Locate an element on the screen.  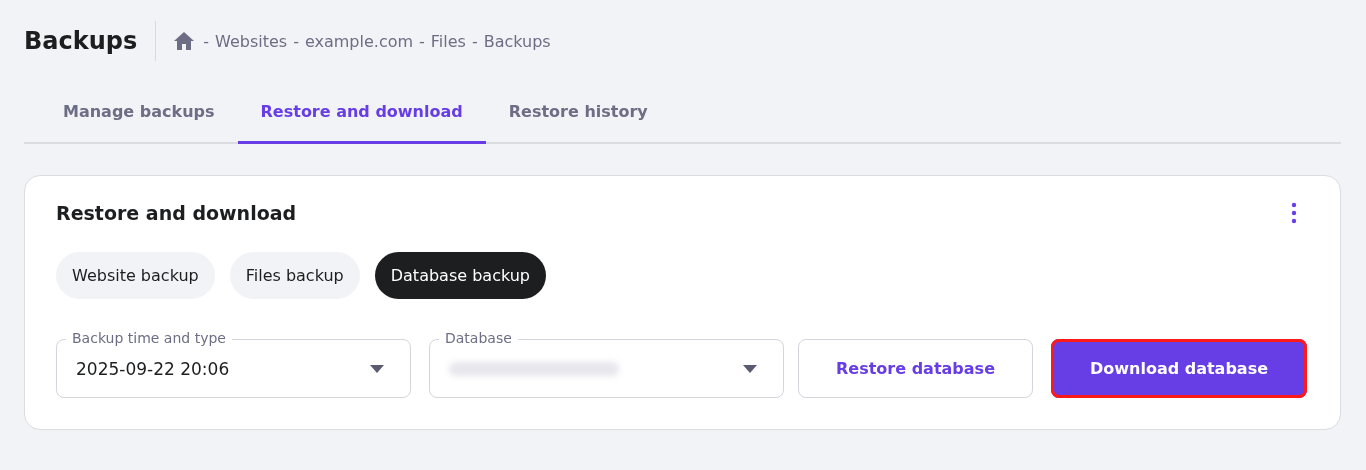
tab: Restore history is located at coordinates (578, 113).